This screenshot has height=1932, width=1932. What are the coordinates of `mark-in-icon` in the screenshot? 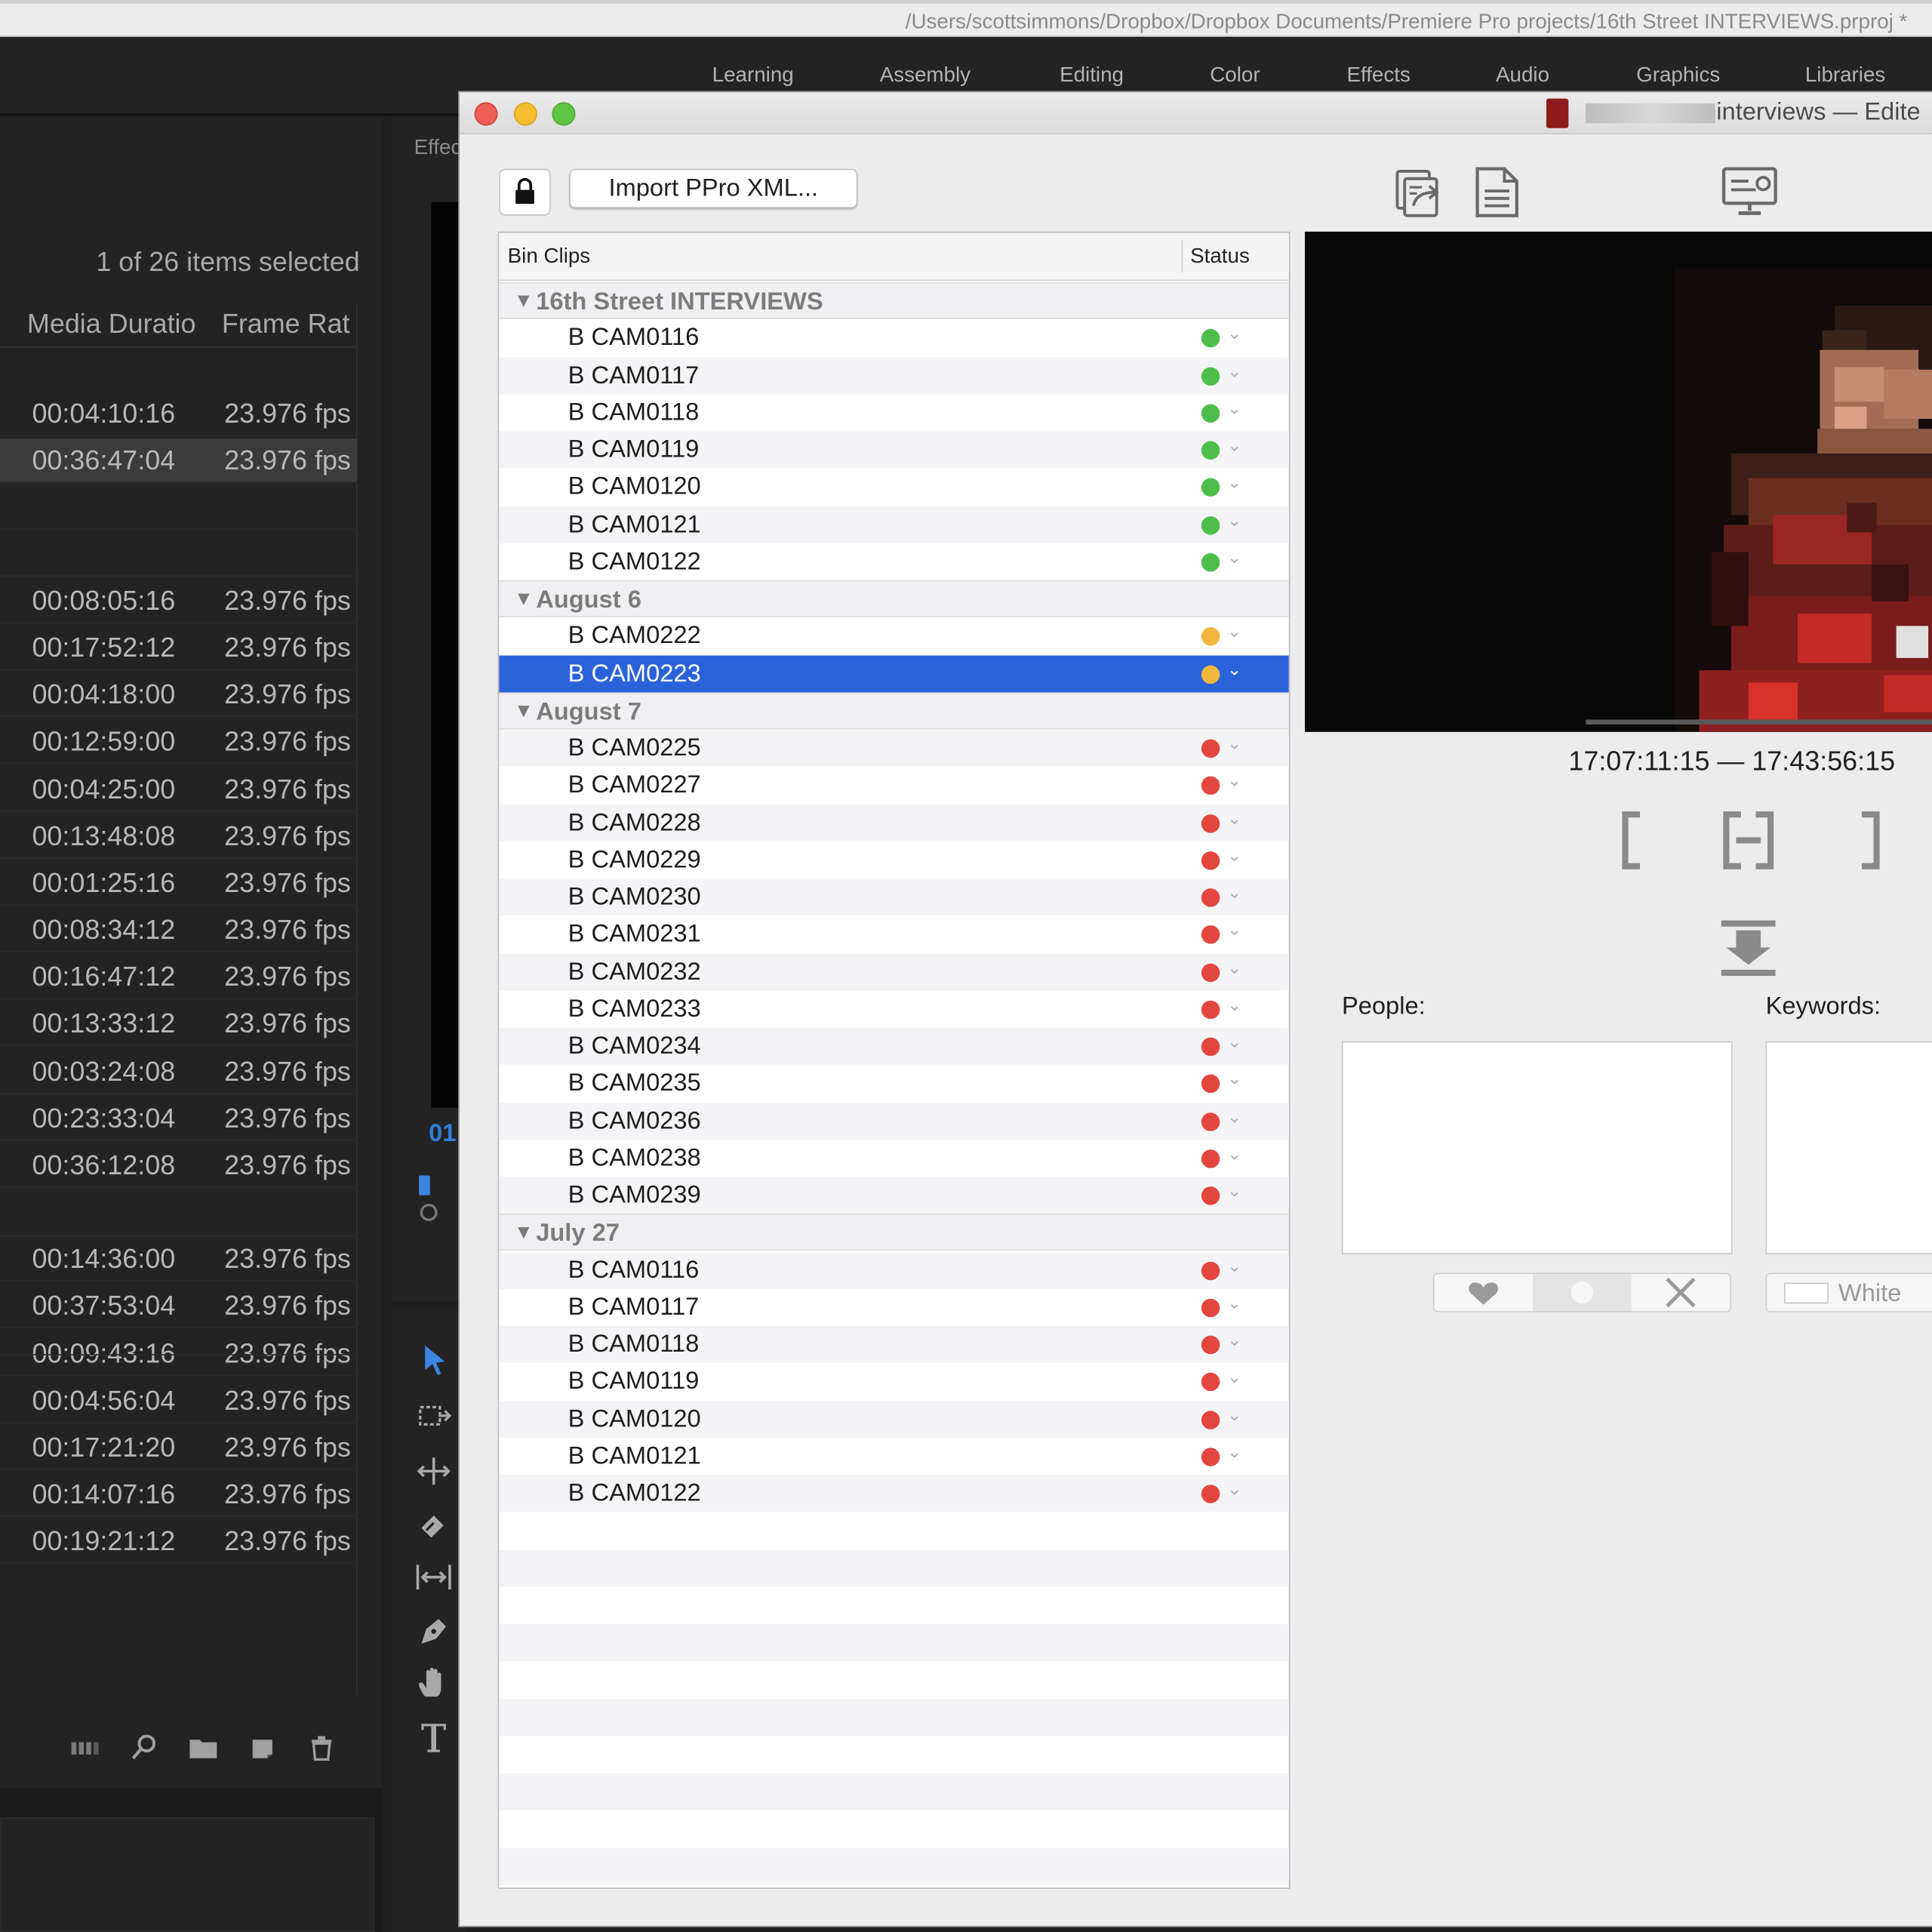 It's located at (1634, 841).